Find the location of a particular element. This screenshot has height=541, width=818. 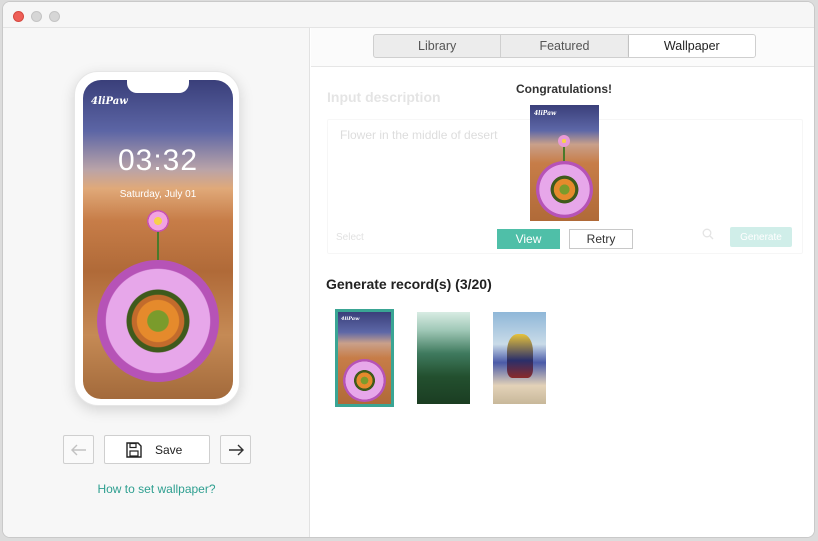

zoom-window-button is located at coordinates (54, 16).